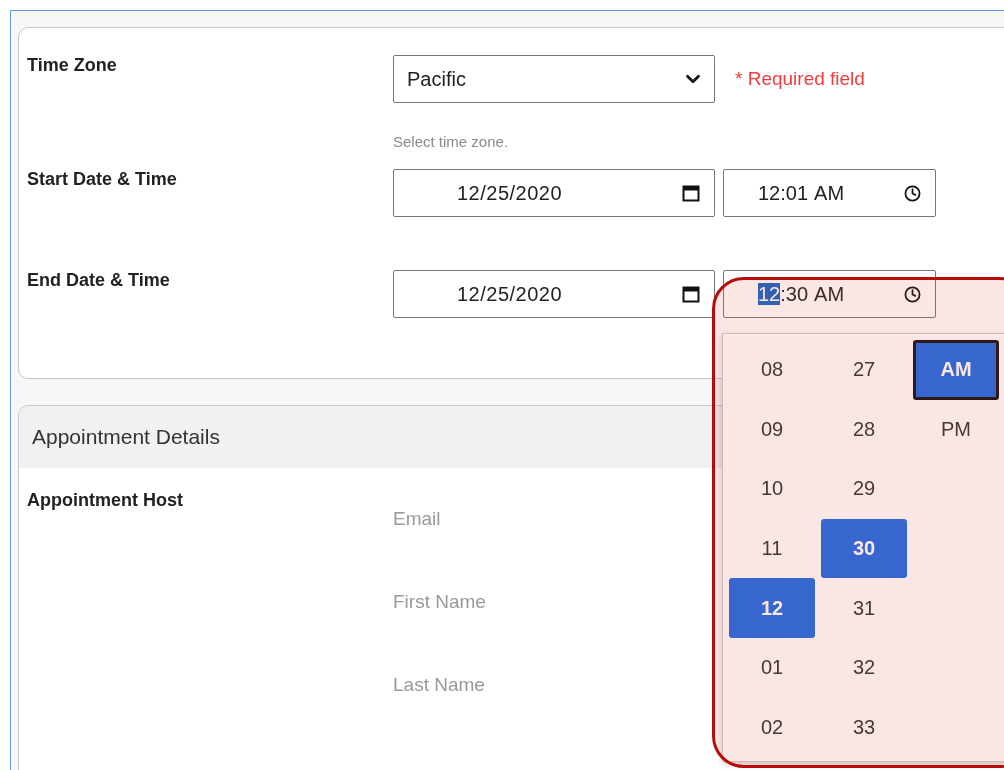  What do you see at coordinates (864, 667) in the screenshot?
I see `time-option: 32` at bounding box center [864, 667].